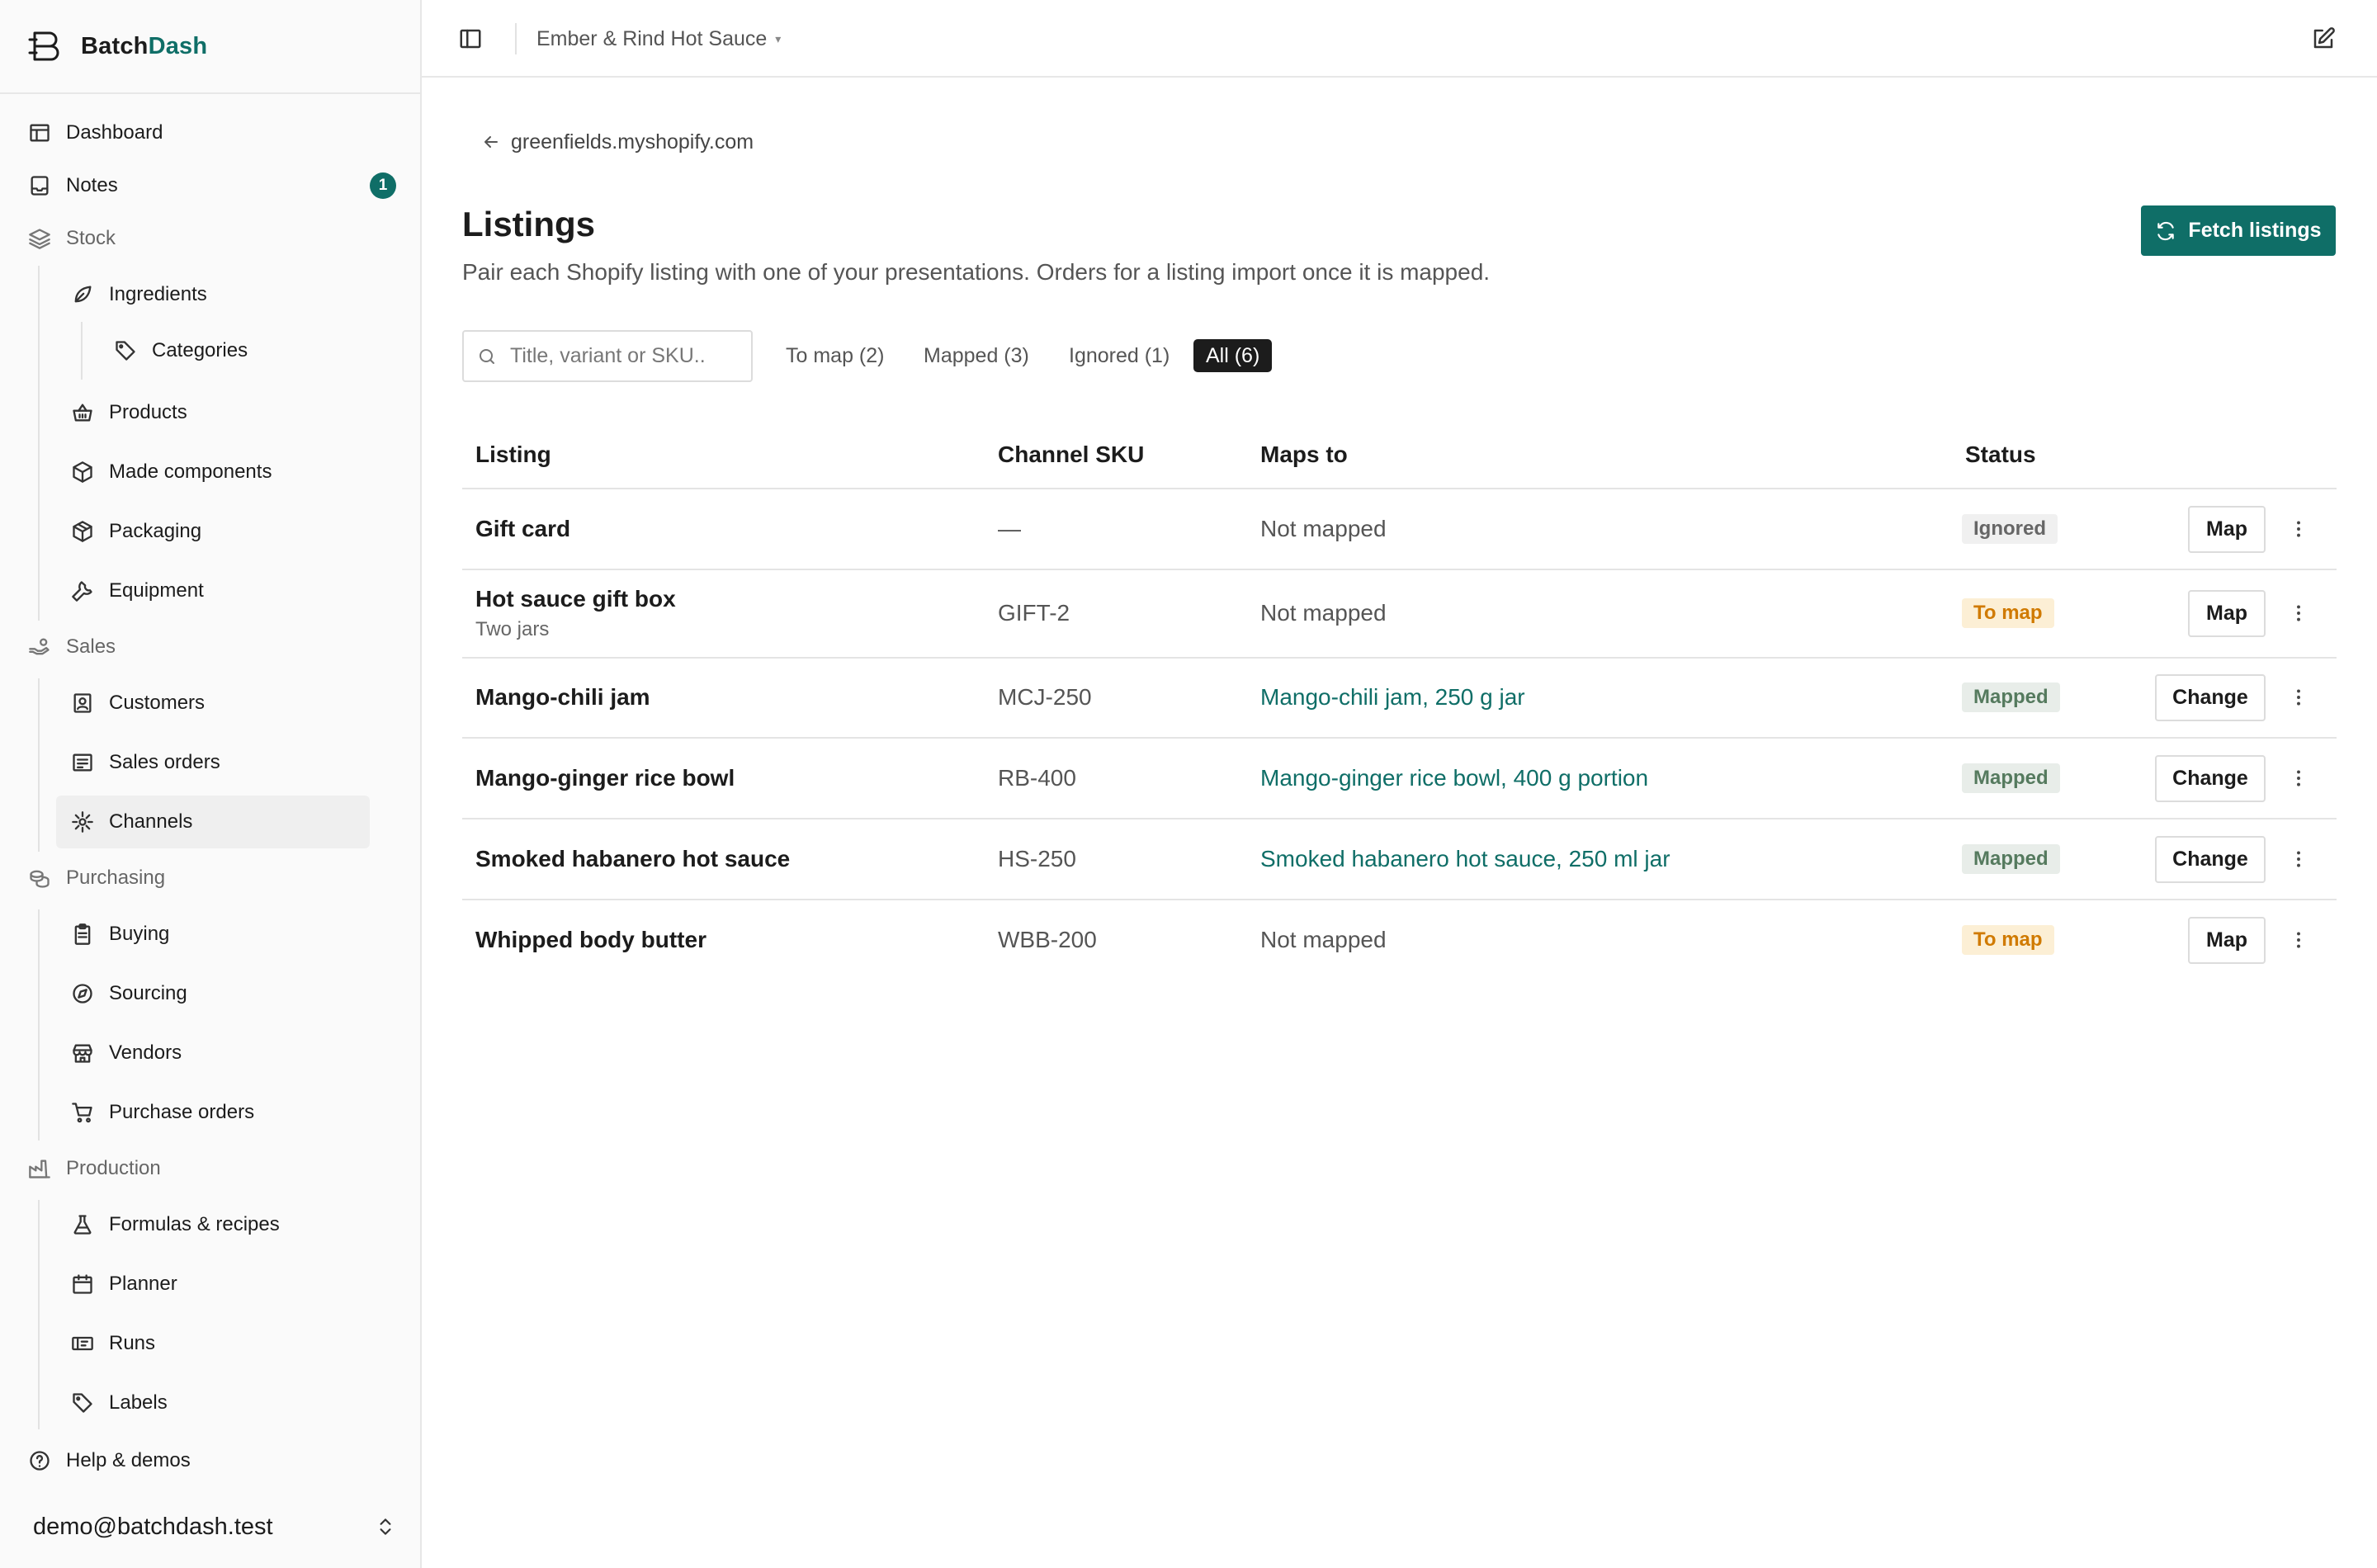 The image size is (2377, 1568). What do you see at coordinates (834, 355) in the screenshot?
I see `filter-tab-to-map: To map (2)` at bounding box center [834, 355].